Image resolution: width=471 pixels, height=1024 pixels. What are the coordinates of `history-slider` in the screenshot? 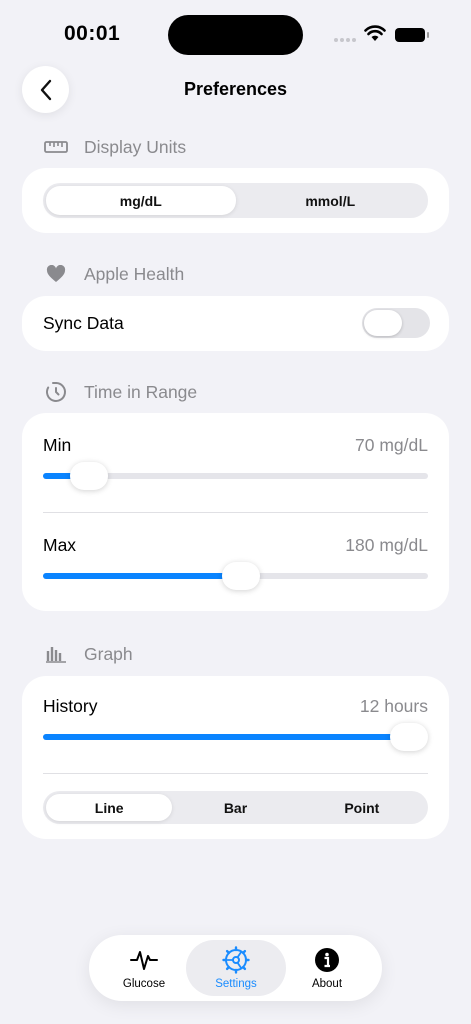 It's located at (235, 737).